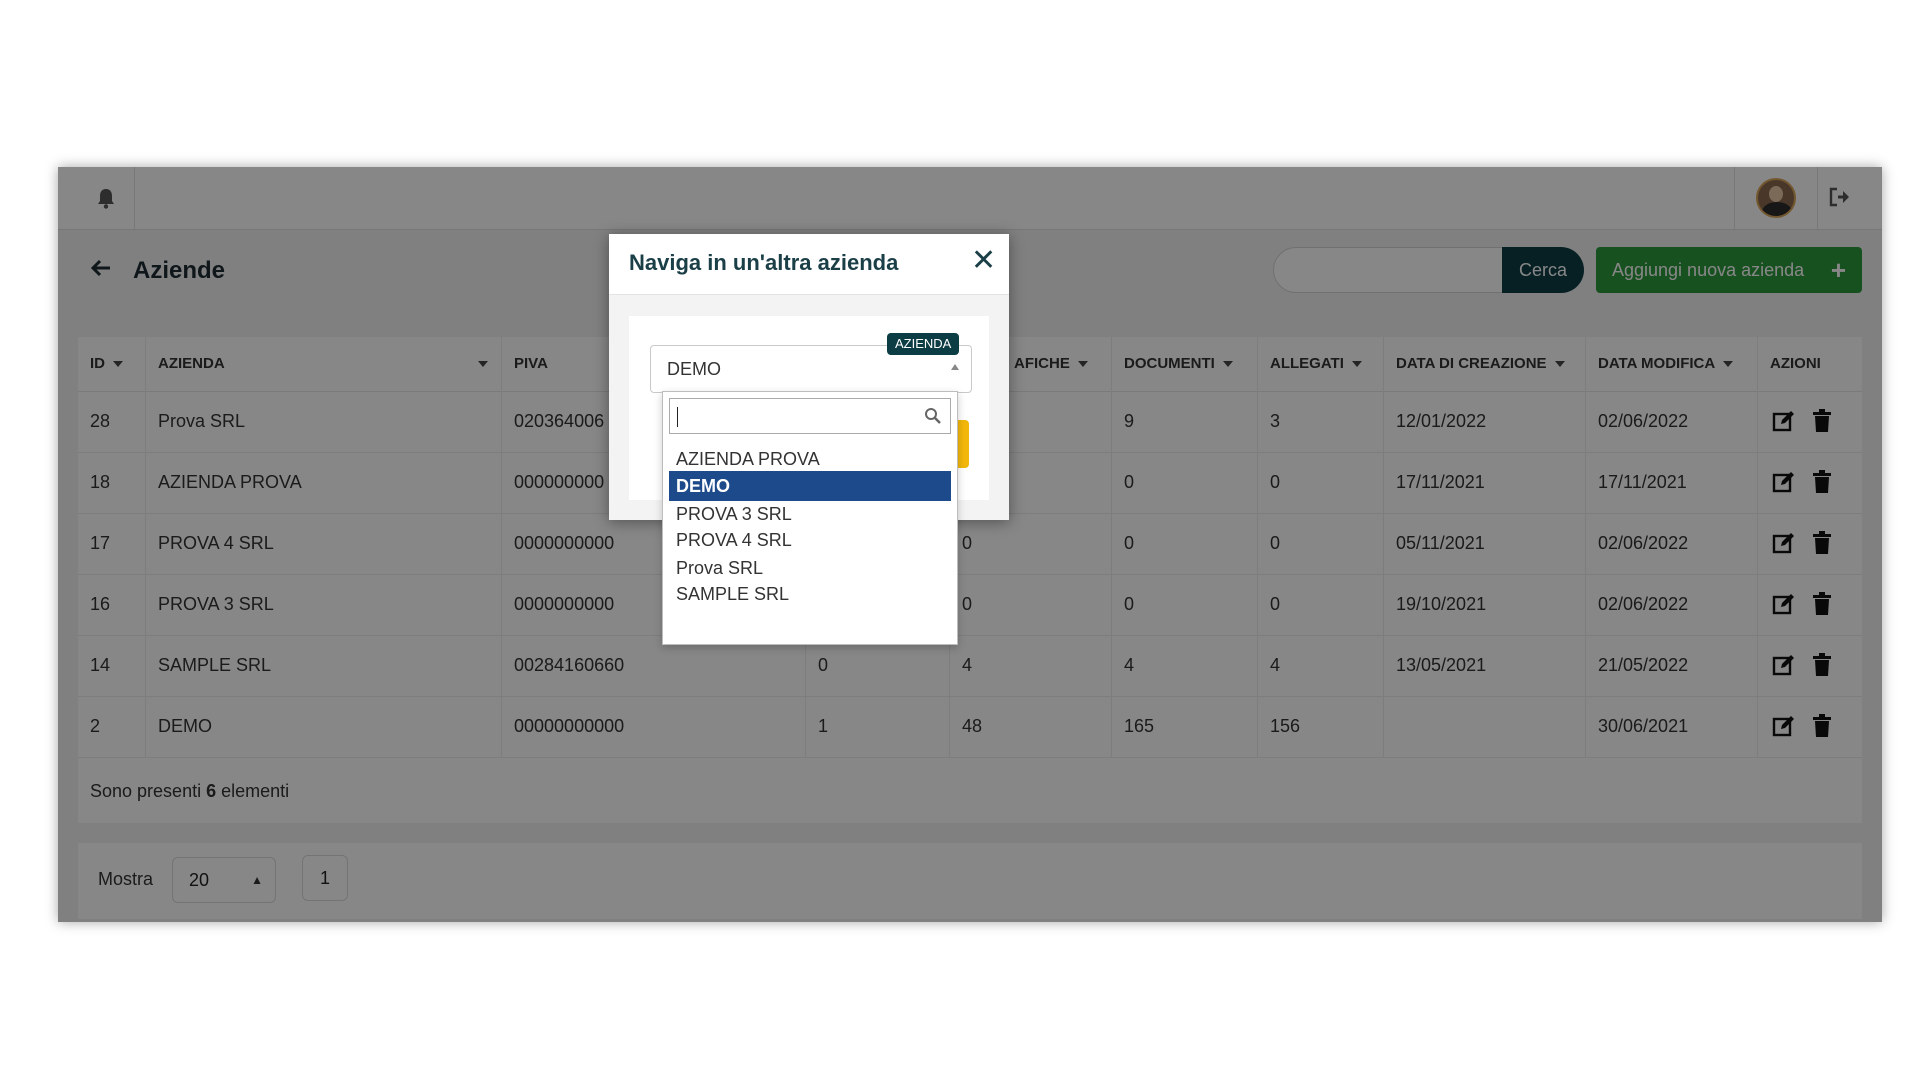 This screenshot has width=1920, height=1080. Describe the element at coordinates (933, 416) in the screenshot. I see `search-icon` at that location.